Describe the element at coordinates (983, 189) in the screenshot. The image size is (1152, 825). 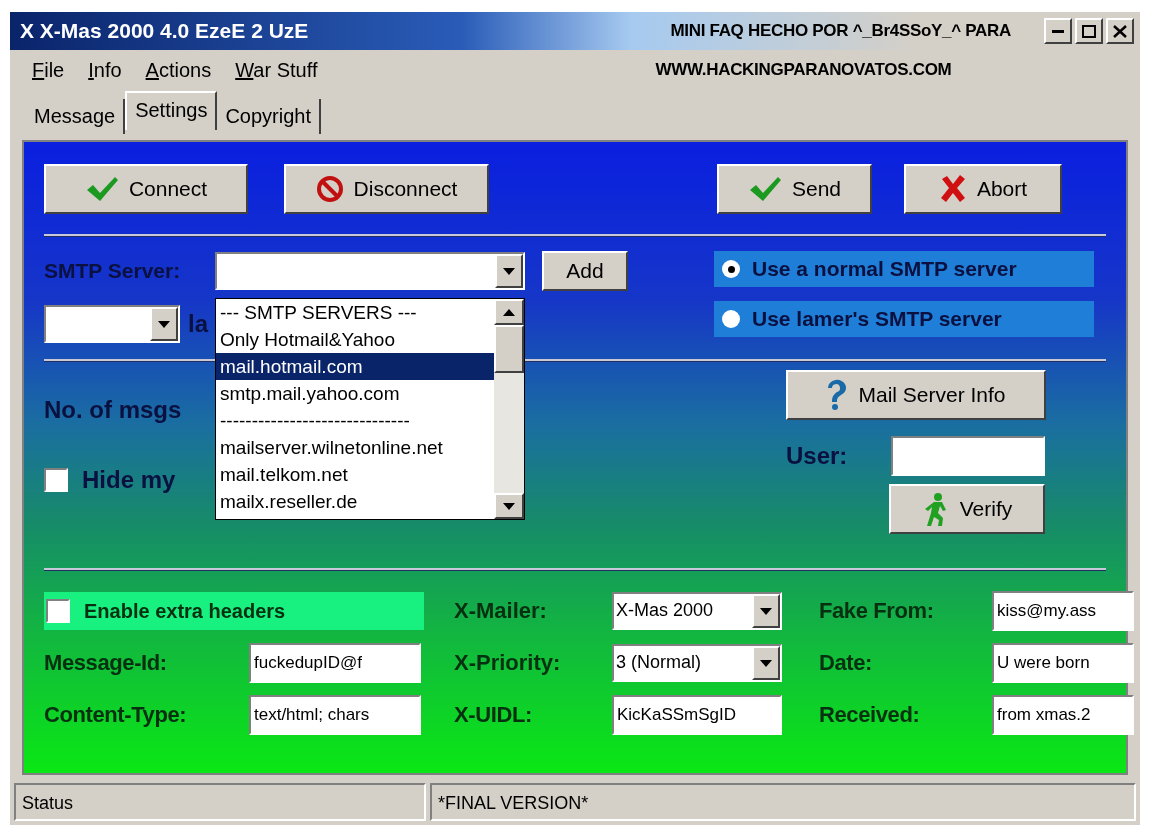
I see `abort-button: Abort` at that location.